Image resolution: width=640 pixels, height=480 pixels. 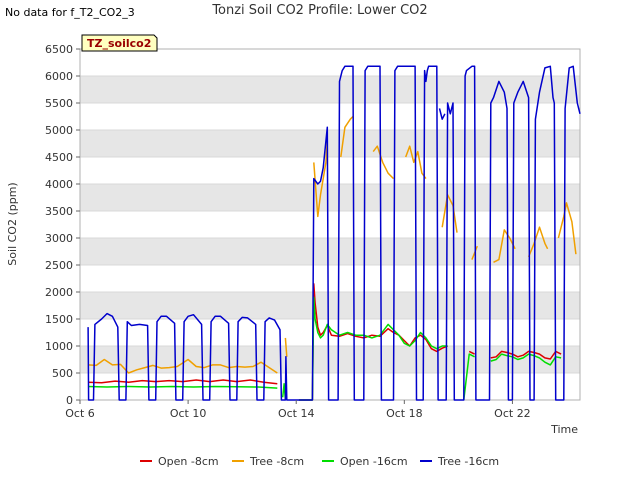 What do you see at coordinates (62, 373) in the screenshot?
I see `y-tick-label: 500` at bounding box center [62, 373].